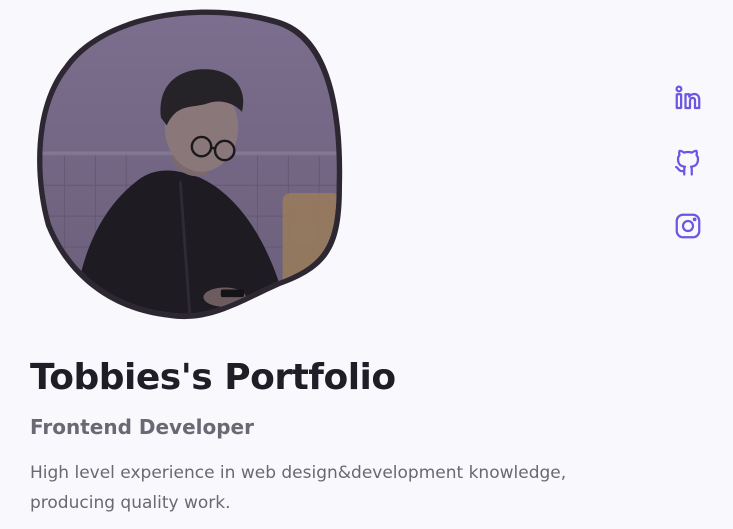 The width and height of the screenshot is (733, 529). Describe the element at coordinates (213, 377) in the screenshot. I see `page-title: Tobbies's Portfolio` at that location.